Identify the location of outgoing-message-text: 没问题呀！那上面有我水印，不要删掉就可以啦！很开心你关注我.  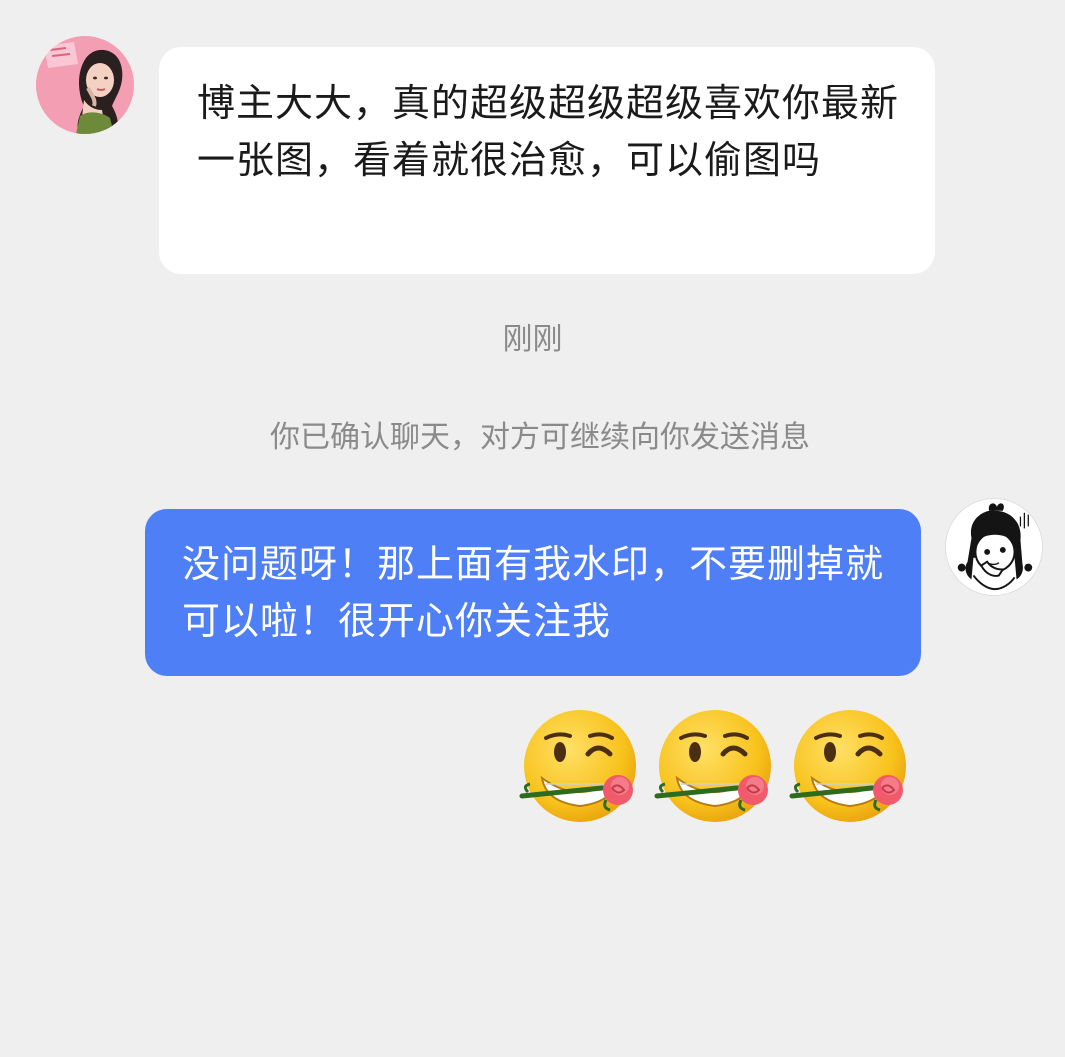
(533, 592).